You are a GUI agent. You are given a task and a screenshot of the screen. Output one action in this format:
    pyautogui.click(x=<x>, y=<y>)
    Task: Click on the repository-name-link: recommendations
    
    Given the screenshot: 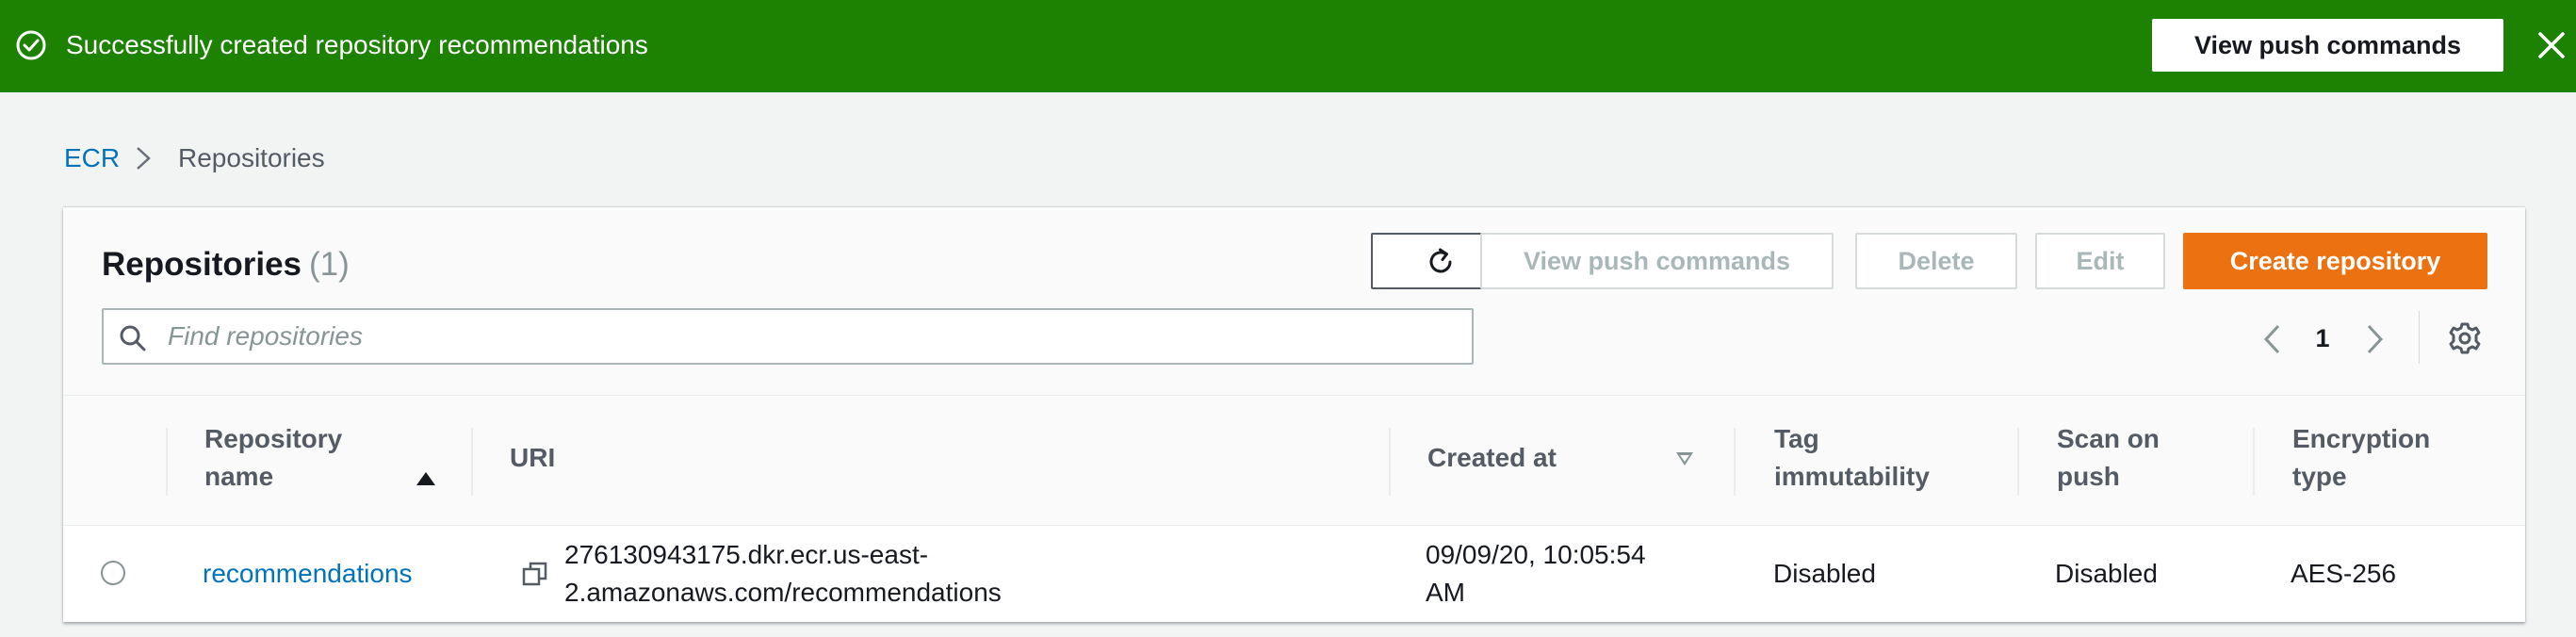 What is the action you would take?
    pyautogui.click(x=308, y=574)
    